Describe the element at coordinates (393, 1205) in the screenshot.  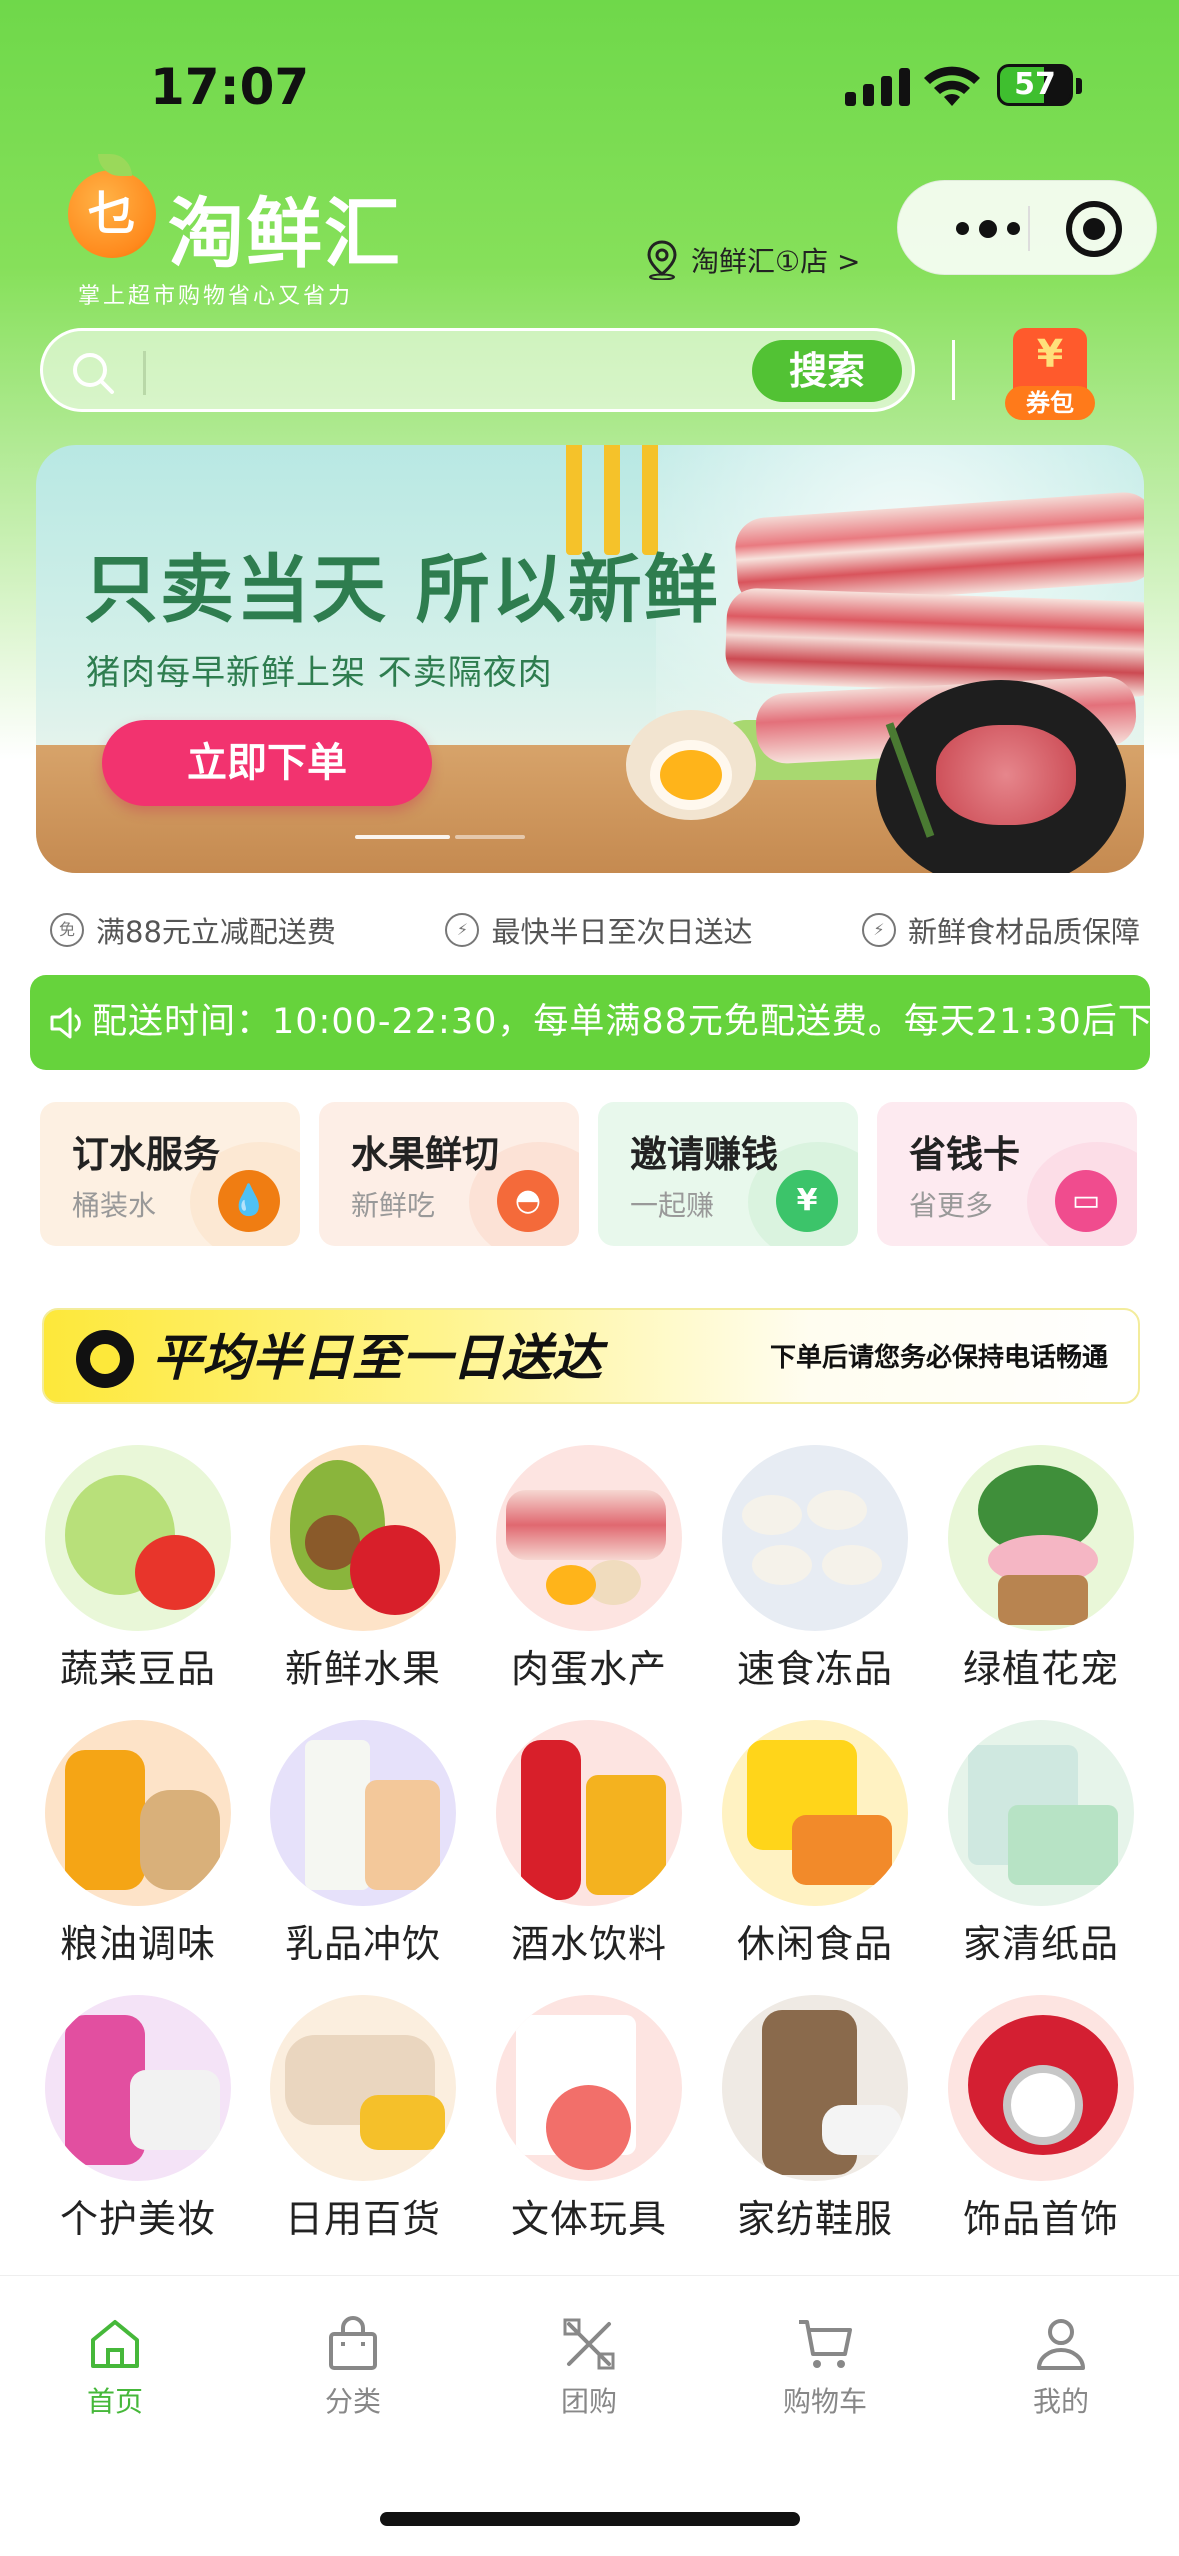
I see `service-subtitle: 新鲜吃` at that location.